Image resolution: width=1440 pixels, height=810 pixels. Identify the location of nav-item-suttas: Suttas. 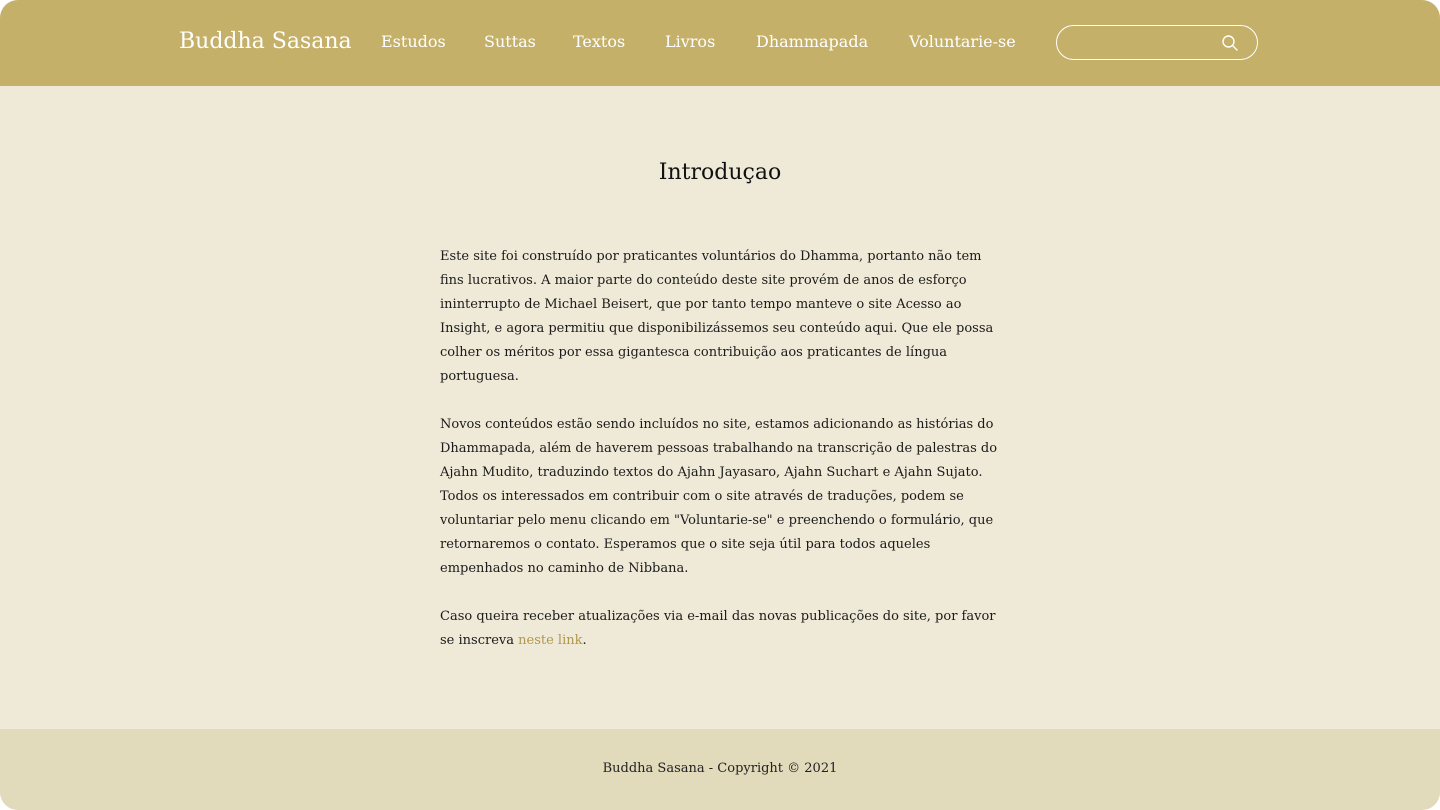
(510, 42).